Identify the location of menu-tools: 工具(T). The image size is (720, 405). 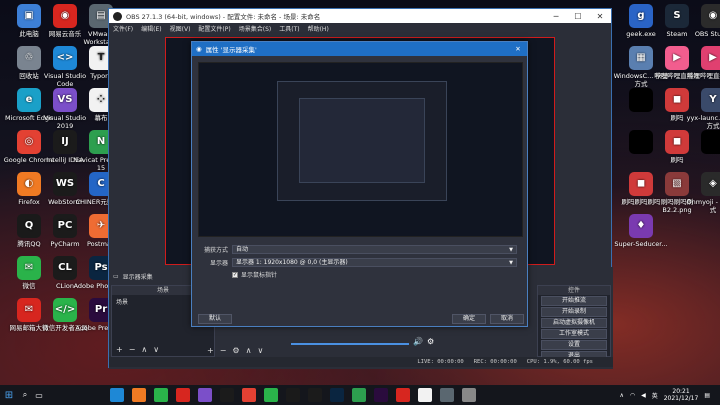
(289, 28).